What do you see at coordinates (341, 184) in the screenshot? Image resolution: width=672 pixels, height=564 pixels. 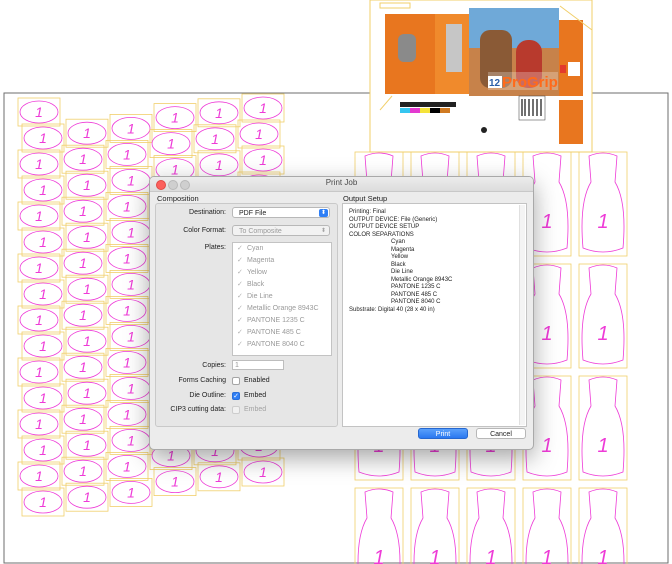 I see `dialog-titlebar: Print Job` at bounding box center [341, 184].